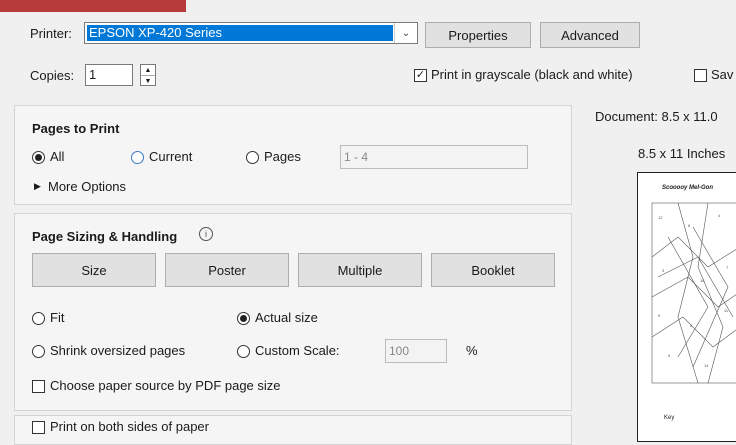 Image resolution: width=736 pixels, height=445 pixels. Describe the element at coordinates (722, 74) in the screenshot. I see `save-ink-label: Sav` at that location.